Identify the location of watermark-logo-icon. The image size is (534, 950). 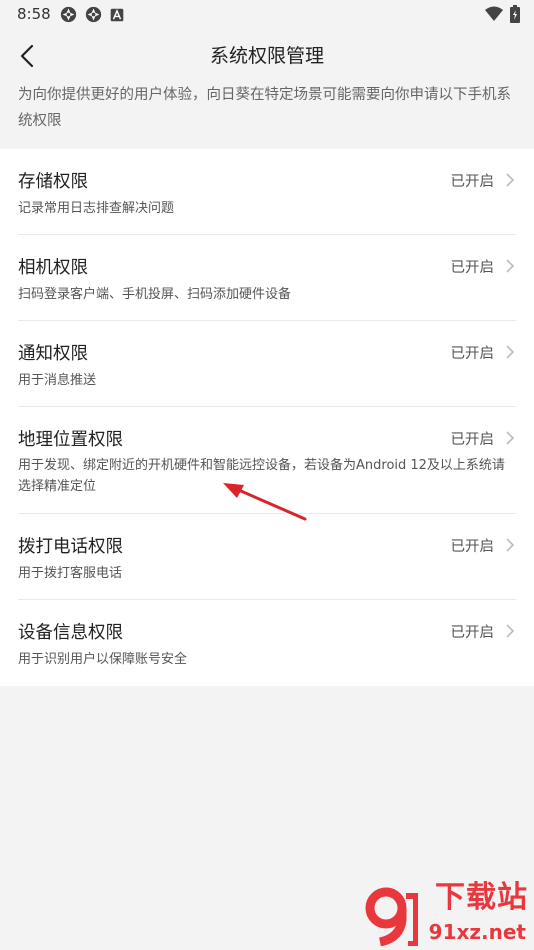
(391, 916).